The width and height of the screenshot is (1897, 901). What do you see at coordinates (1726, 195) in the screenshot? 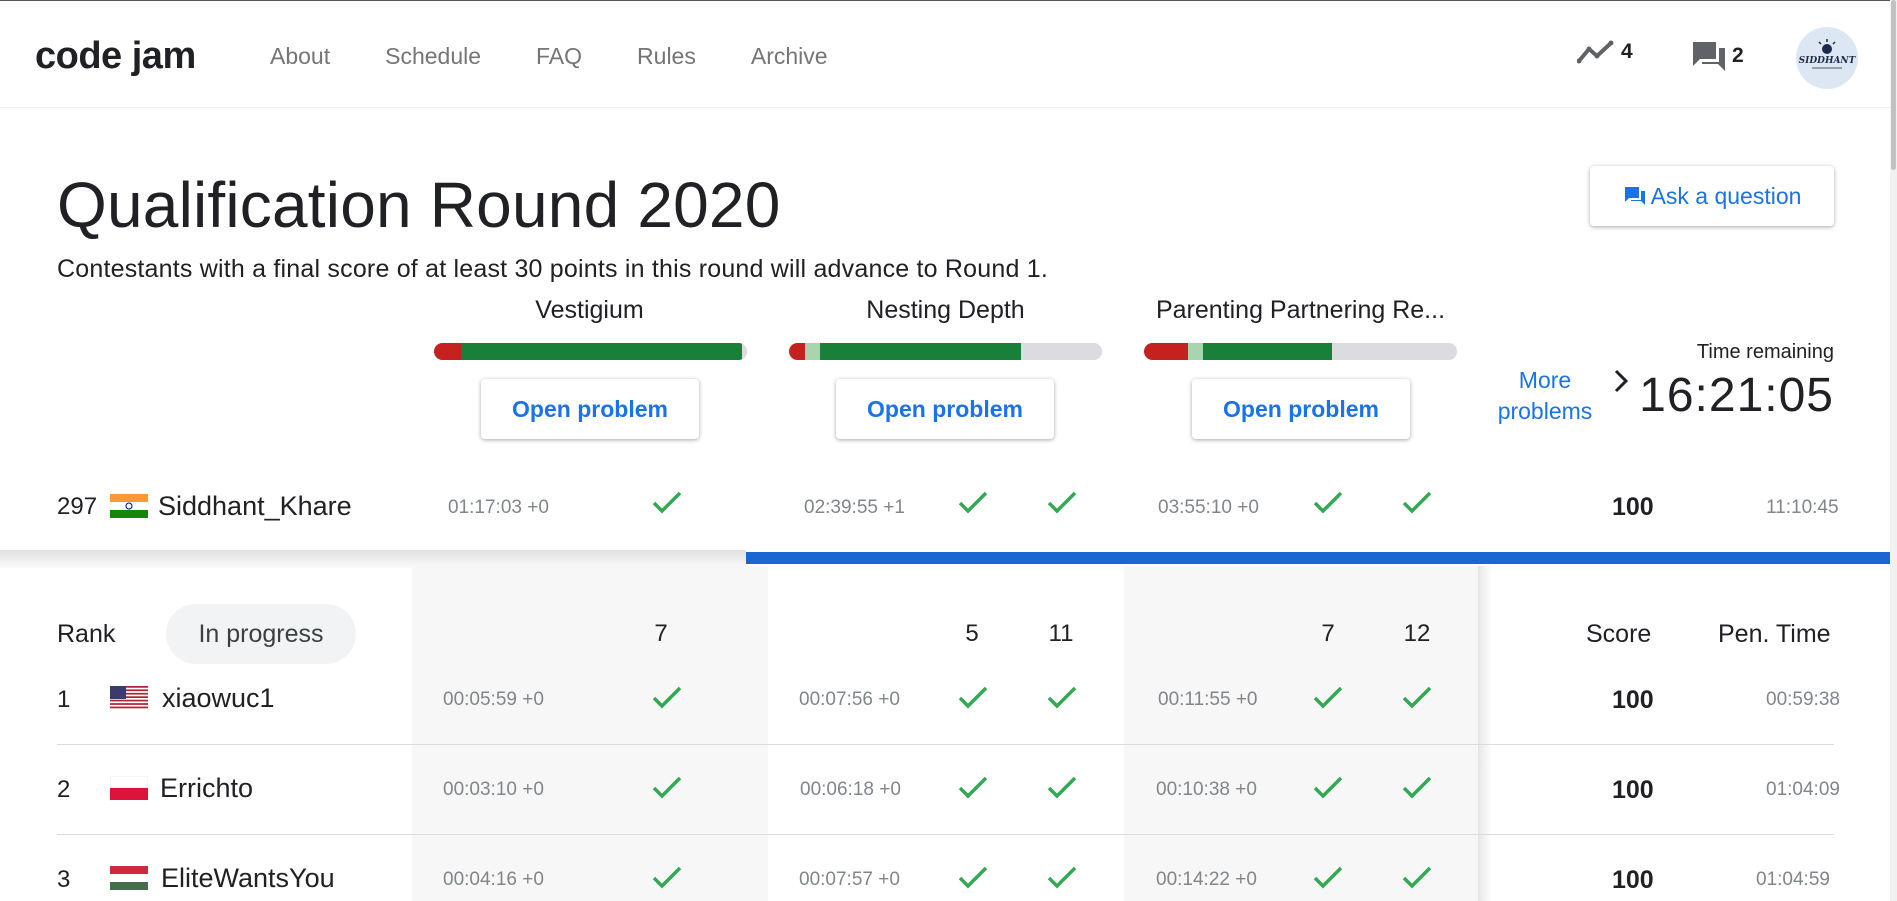
I see `ask-question-label: Ask a question` at bounding box center [1726, 195].